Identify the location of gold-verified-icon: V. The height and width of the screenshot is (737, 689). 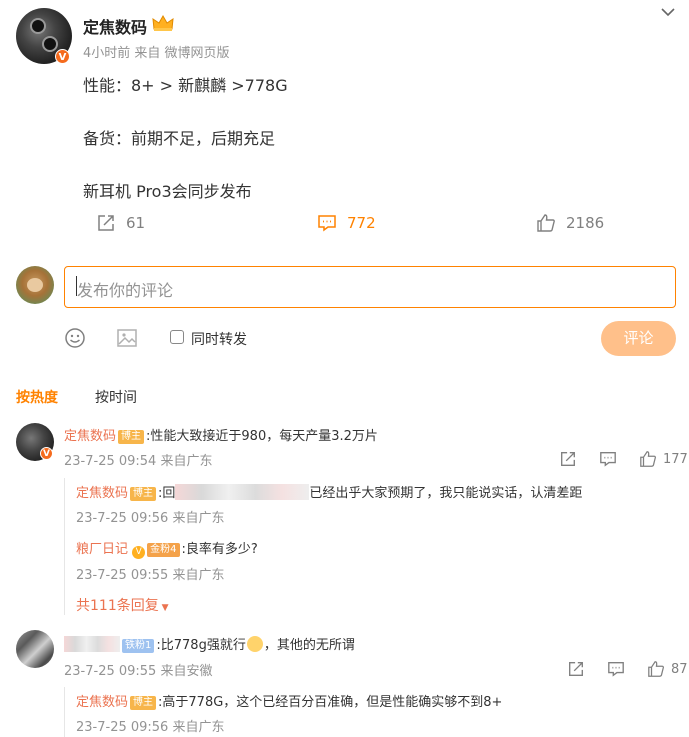
(139, 552).